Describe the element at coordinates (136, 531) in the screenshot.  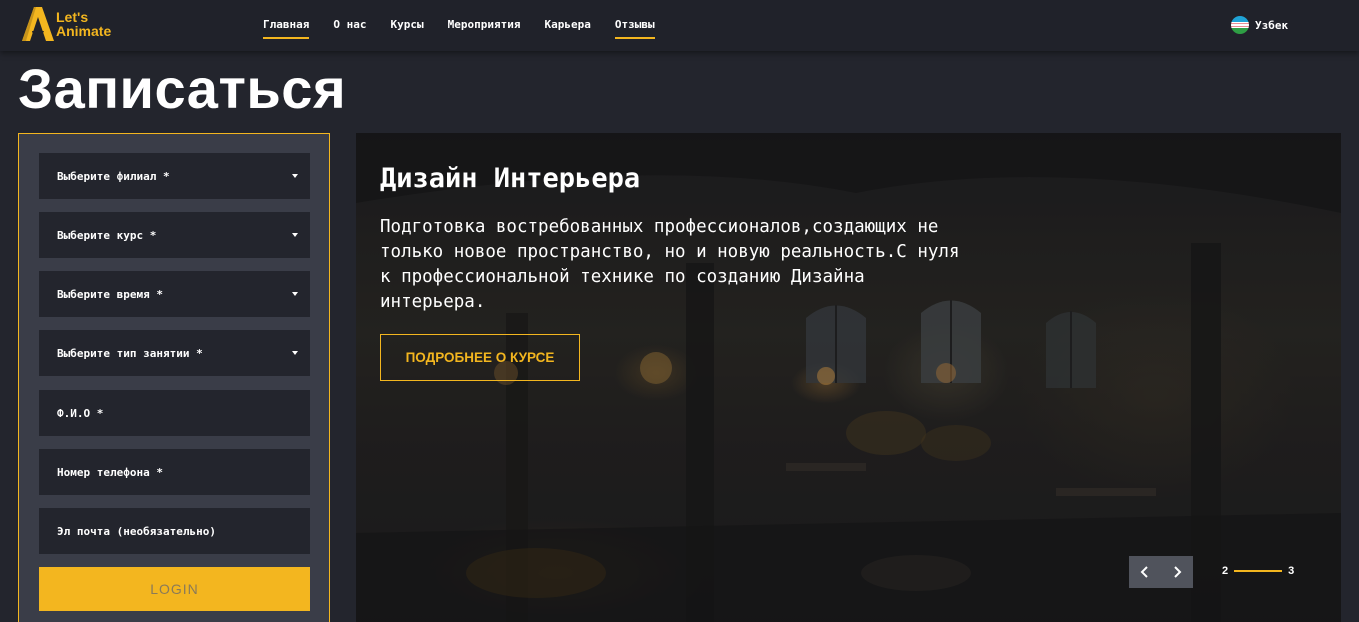
I see `email-placeholder: Эл почта (необязательно)` at that location.